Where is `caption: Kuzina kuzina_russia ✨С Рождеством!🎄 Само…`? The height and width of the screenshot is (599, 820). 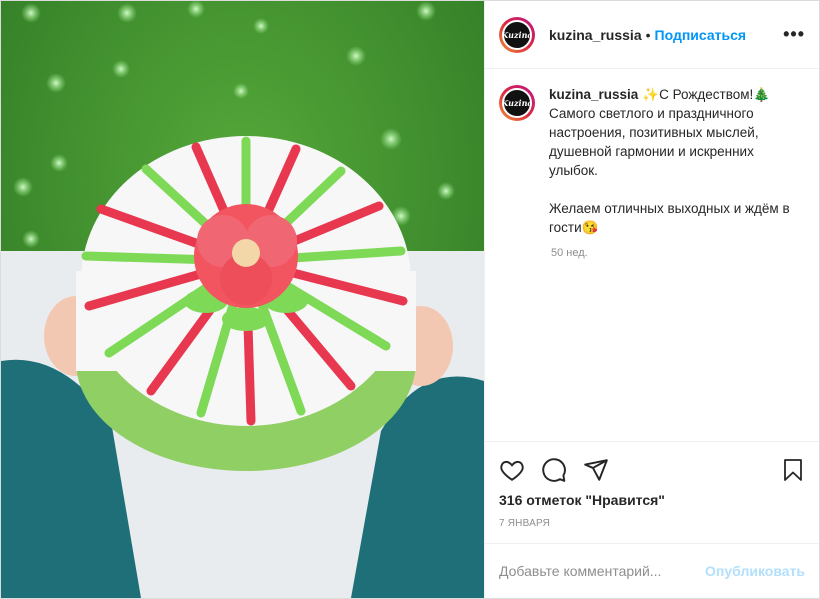 caption: Kuzina kuzina_russia ✨С Рождеством!🎄 Само… is located at coordinates (652, 161).